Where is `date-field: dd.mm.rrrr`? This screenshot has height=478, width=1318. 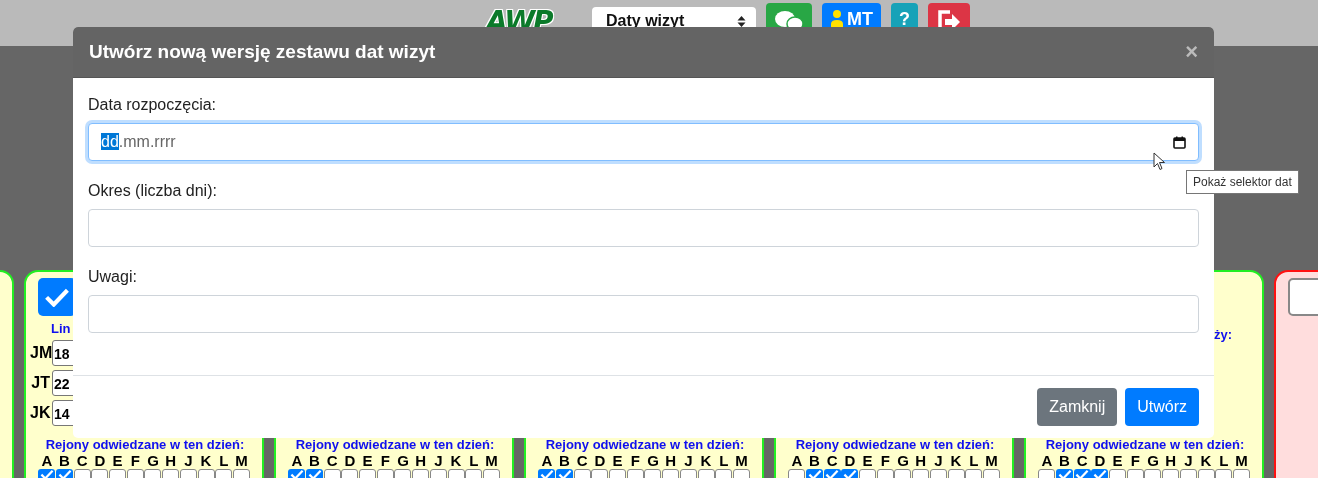
date-field: dd.mm.rrrr is located at coordinates (643, 142).